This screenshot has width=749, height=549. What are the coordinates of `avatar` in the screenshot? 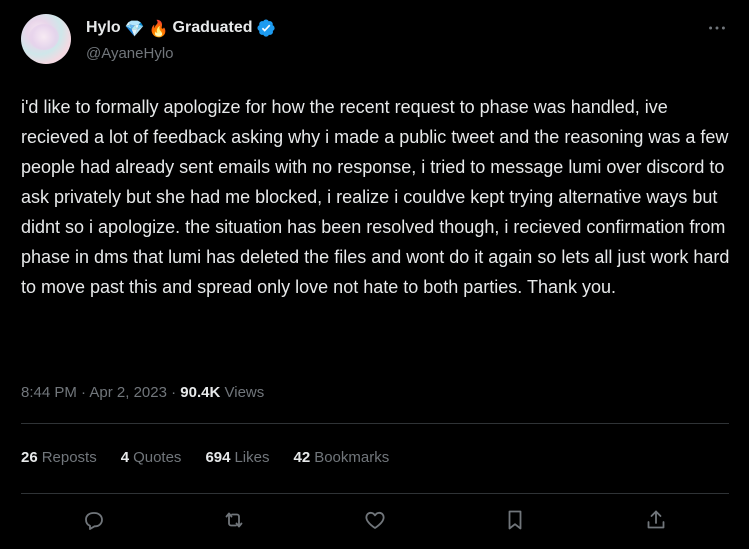 It's located at (46, 39).